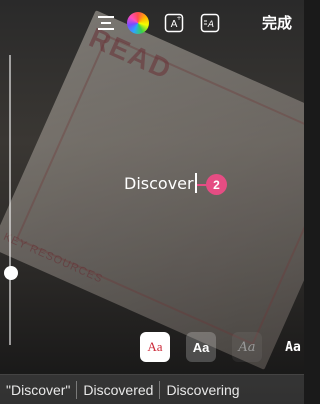 This screenshot has width=320, height=404. I want to click on step-callout-badge: 2, so click(216, 184).